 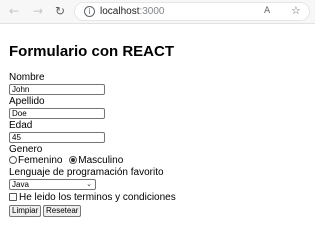 What do you see at coordinates (120, 11) in the screenshot?
I see `url-host: localhost` at bounding box center [120, 11].